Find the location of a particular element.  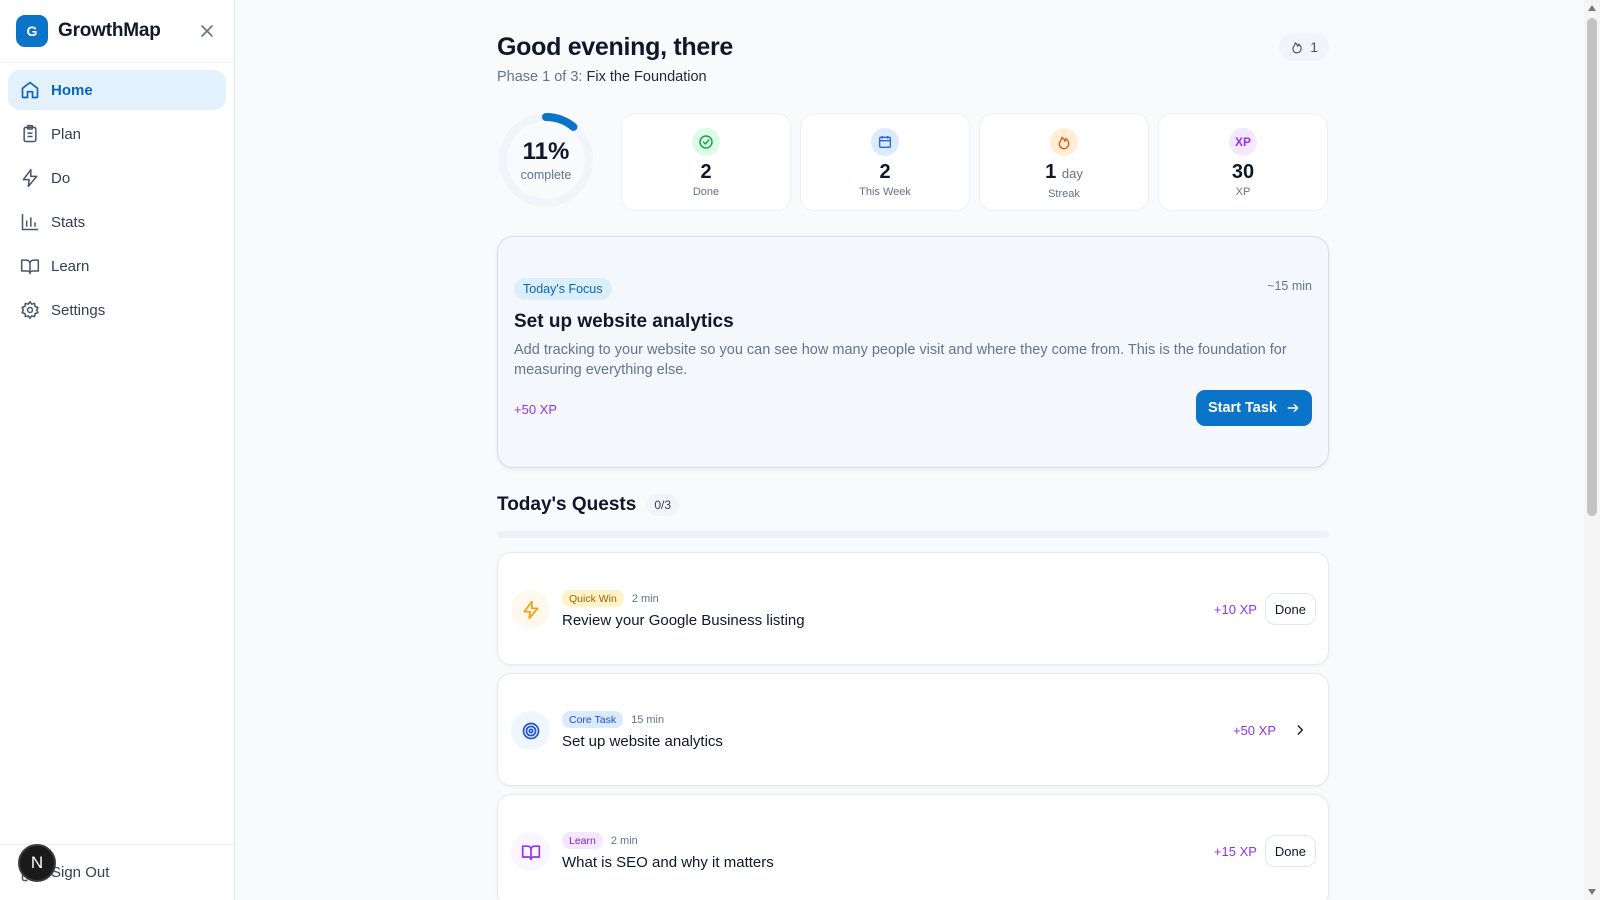

check-circle-icon is located at coordinates (706, 142).